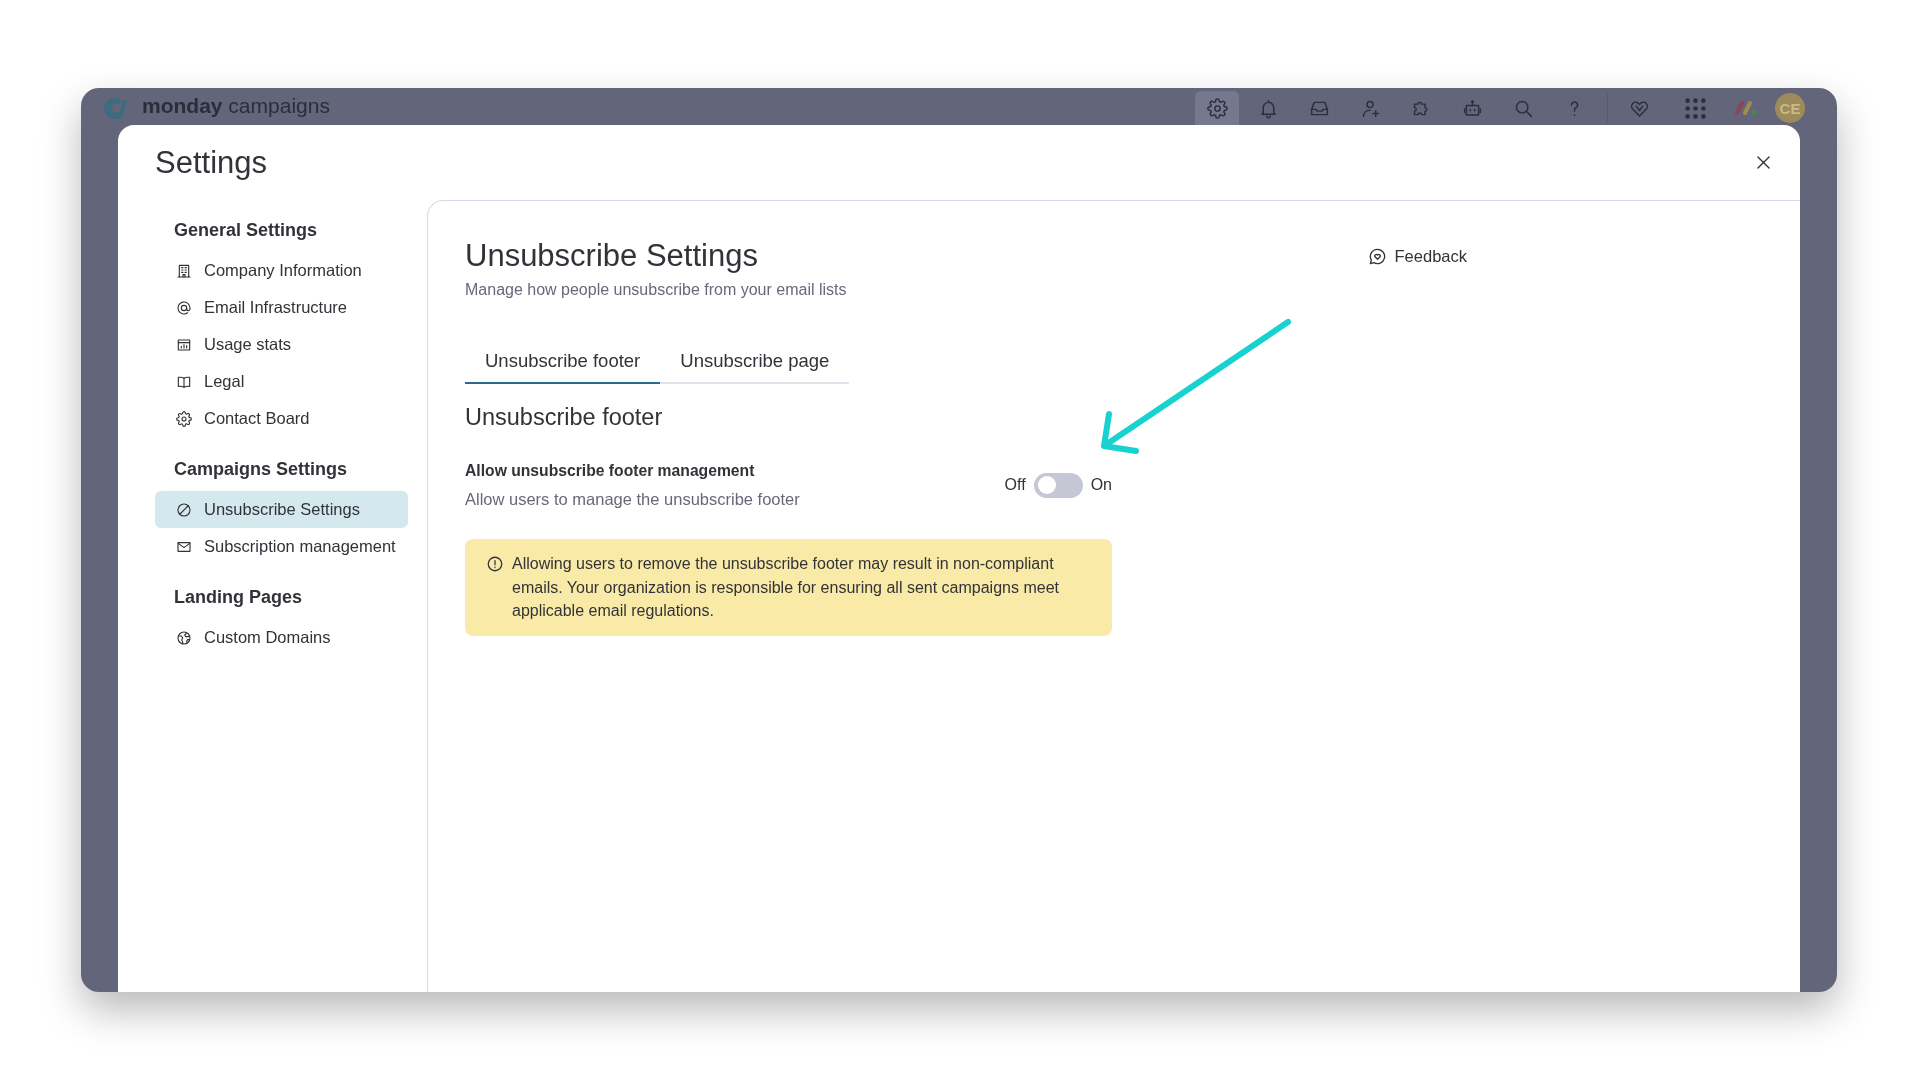  Describe the element at coordinates (612, 256) in the screenshot. I see `page-title: Unsubscribe Settings` at that location.